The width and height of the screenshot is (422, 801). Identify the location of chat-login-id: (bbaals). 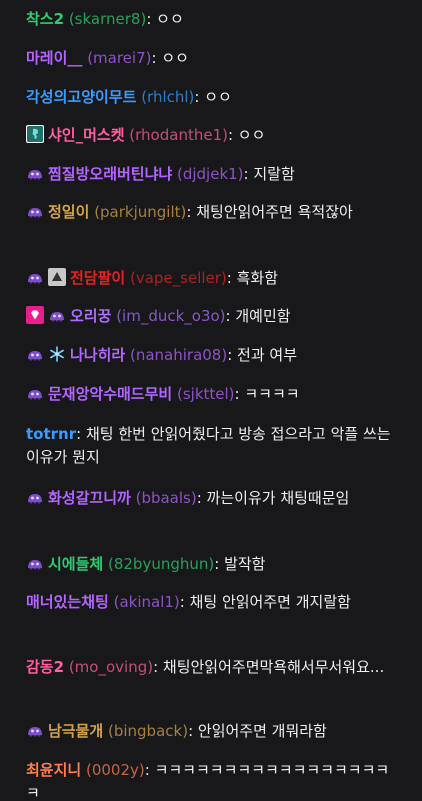
(166, 498).